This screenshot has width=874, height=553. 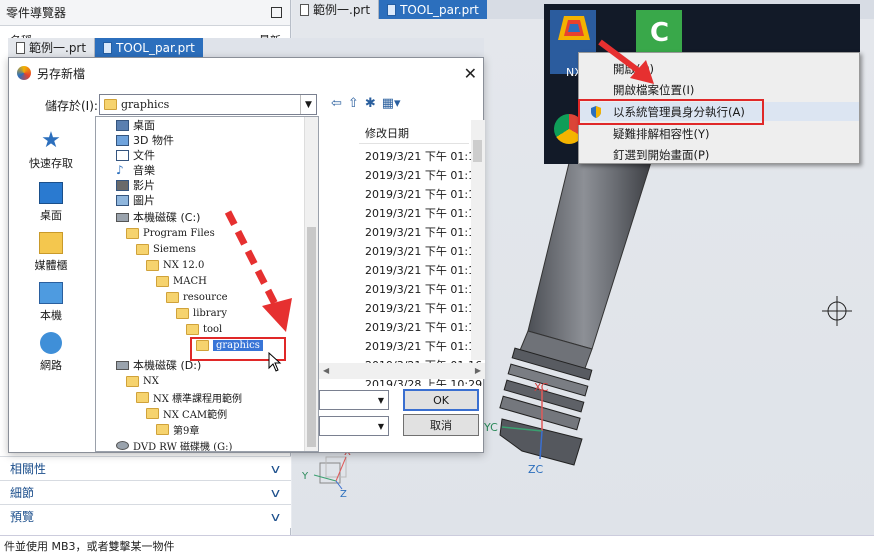 I want to click on tab-tool-par: TOOL_par.prt, so click(x=433, y=9).